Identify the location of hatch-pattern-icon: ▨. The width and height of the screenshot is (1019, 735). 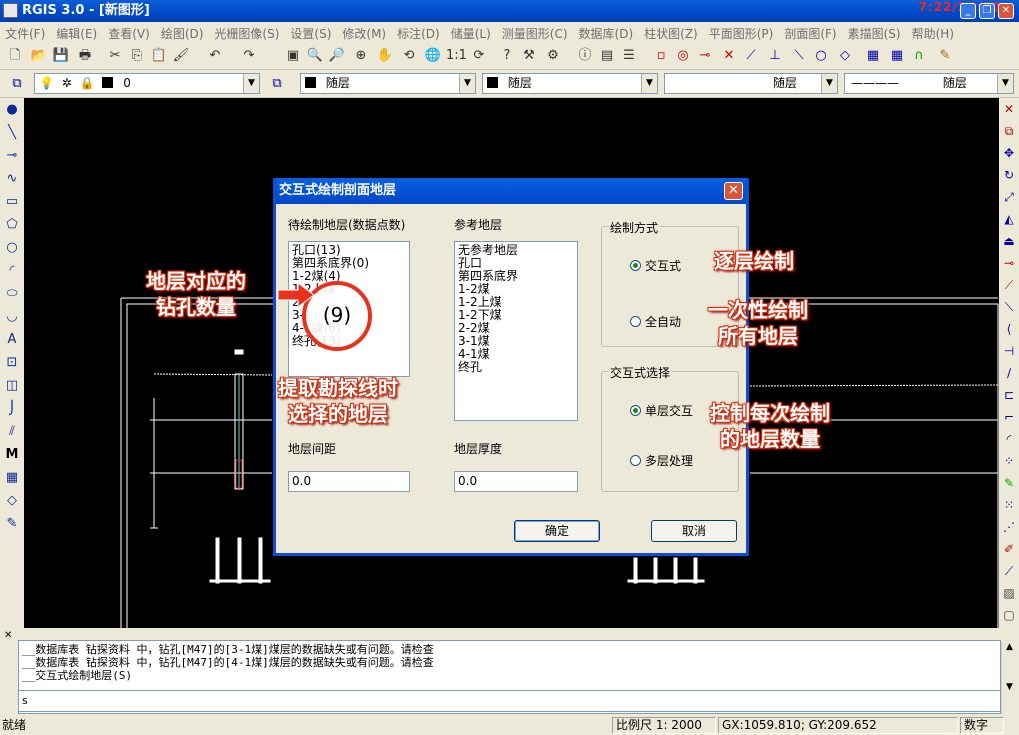
(1009, 593).